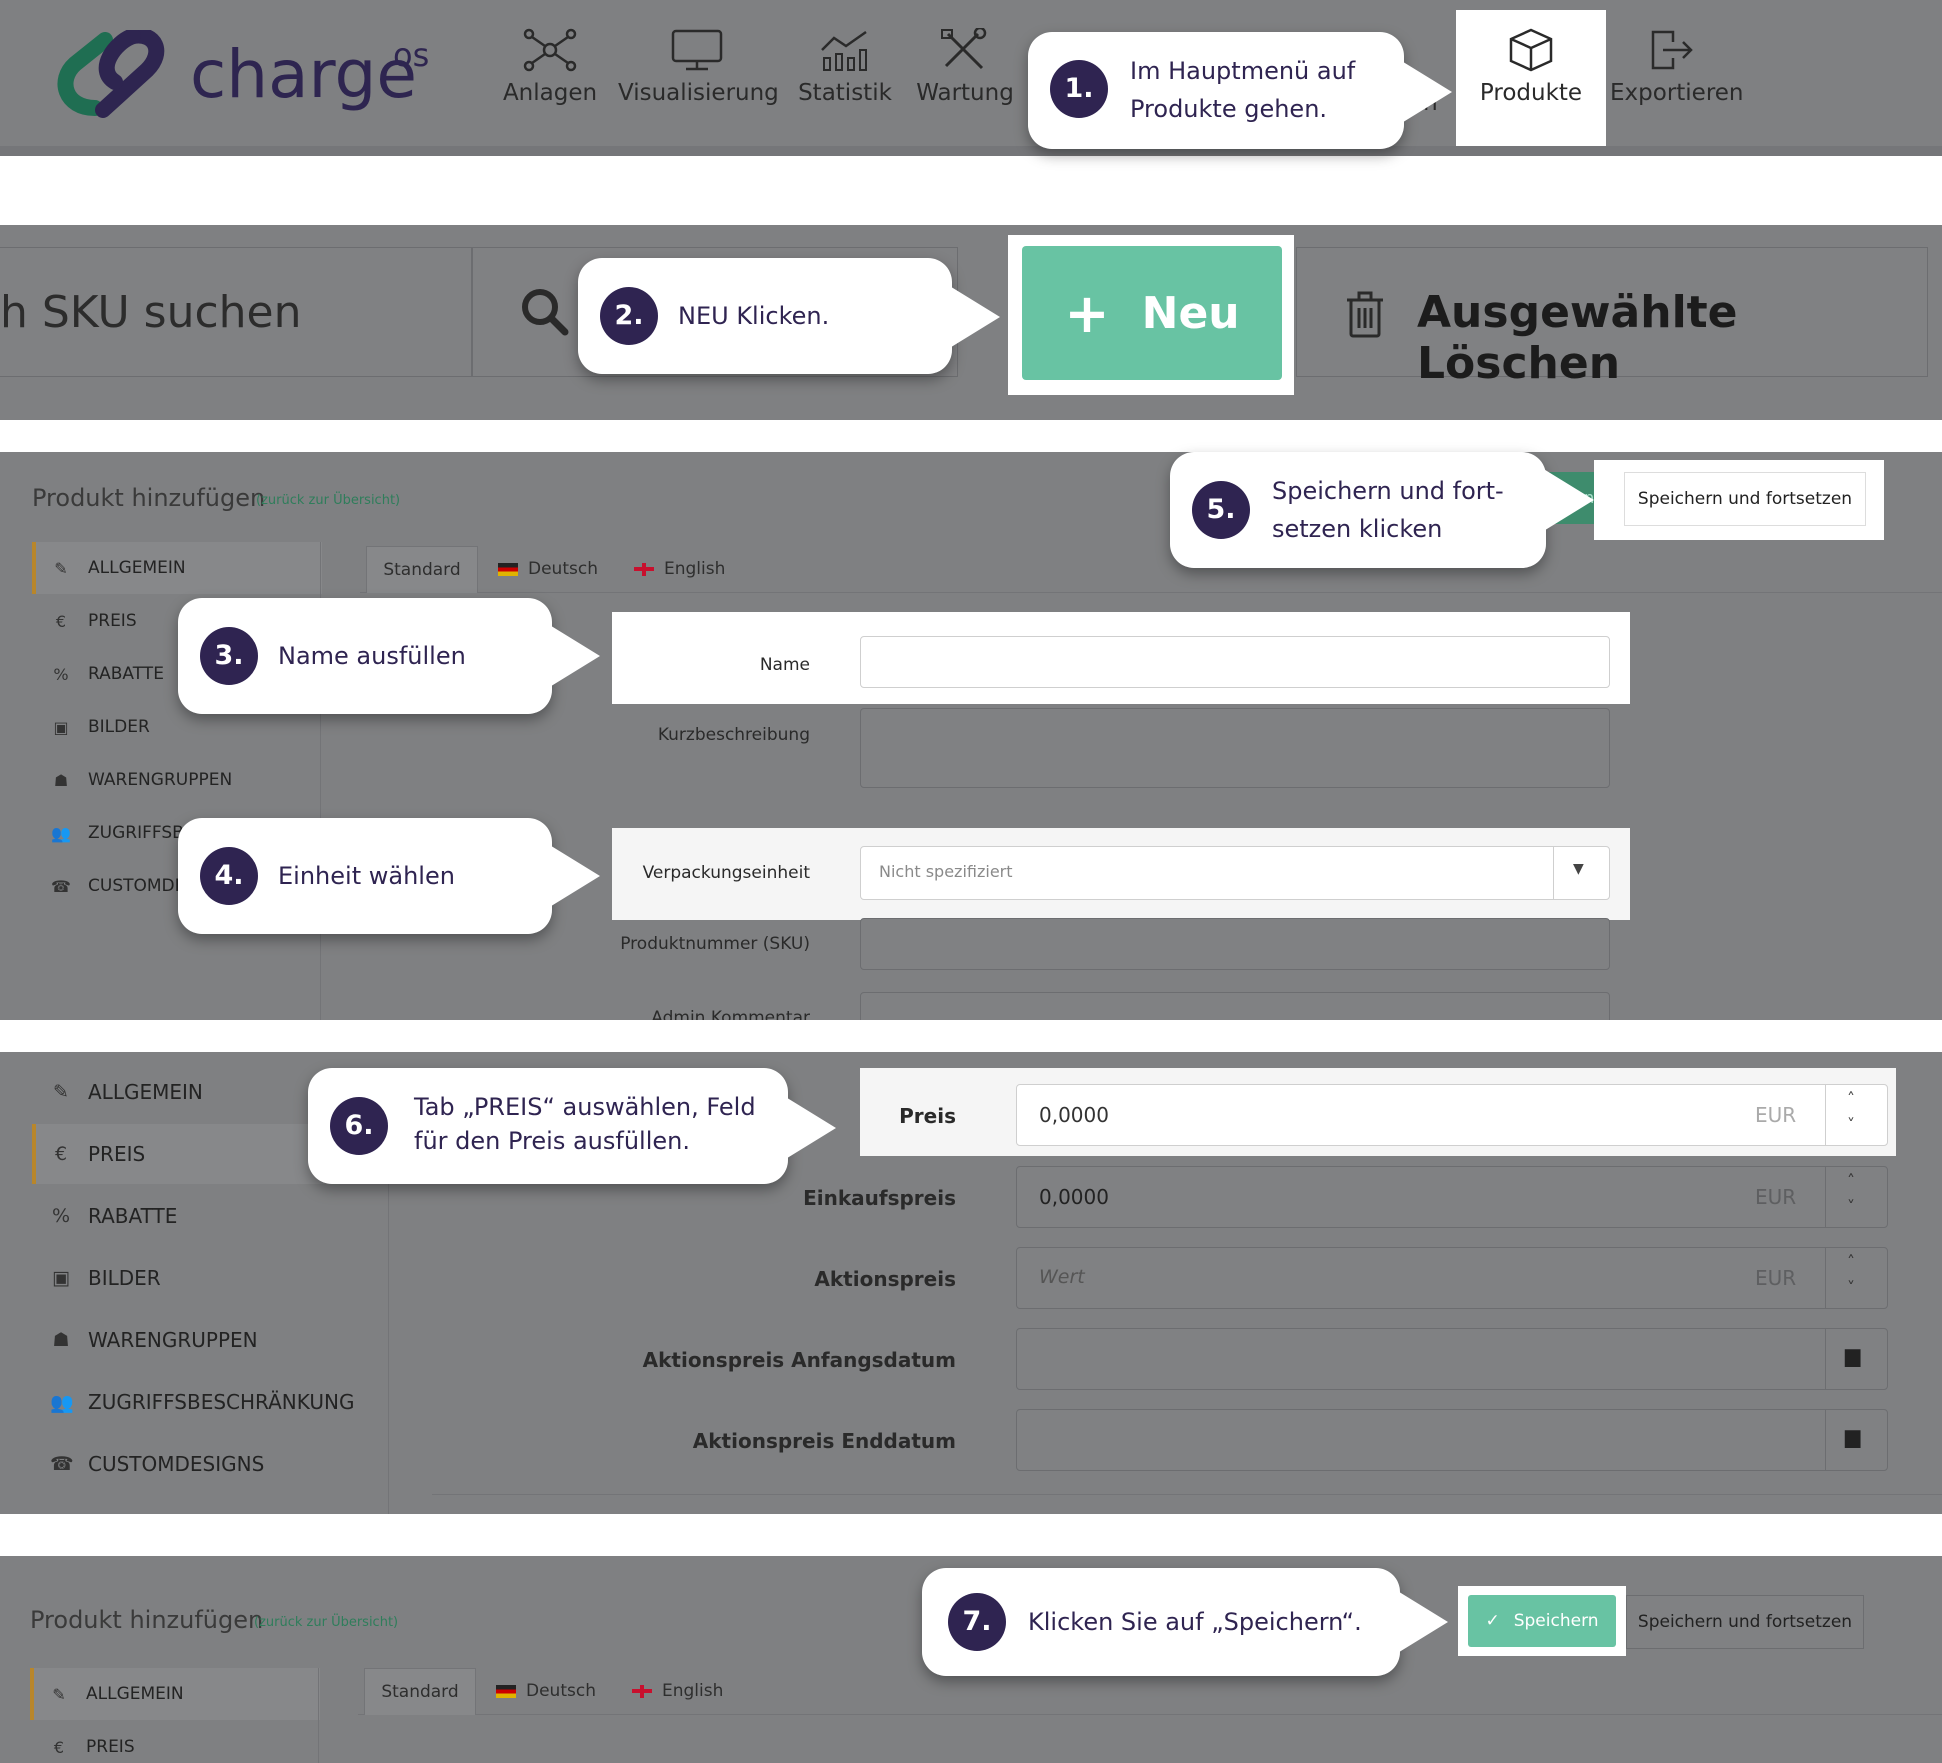 Image resolution: width=1942 pixels, height=1763 pixels. I want to click on sidebar-item-zugriffsbeschraenkung: 👥 ZUGRIFFSBESCHRÄNKUNG, so click(193, 1402).